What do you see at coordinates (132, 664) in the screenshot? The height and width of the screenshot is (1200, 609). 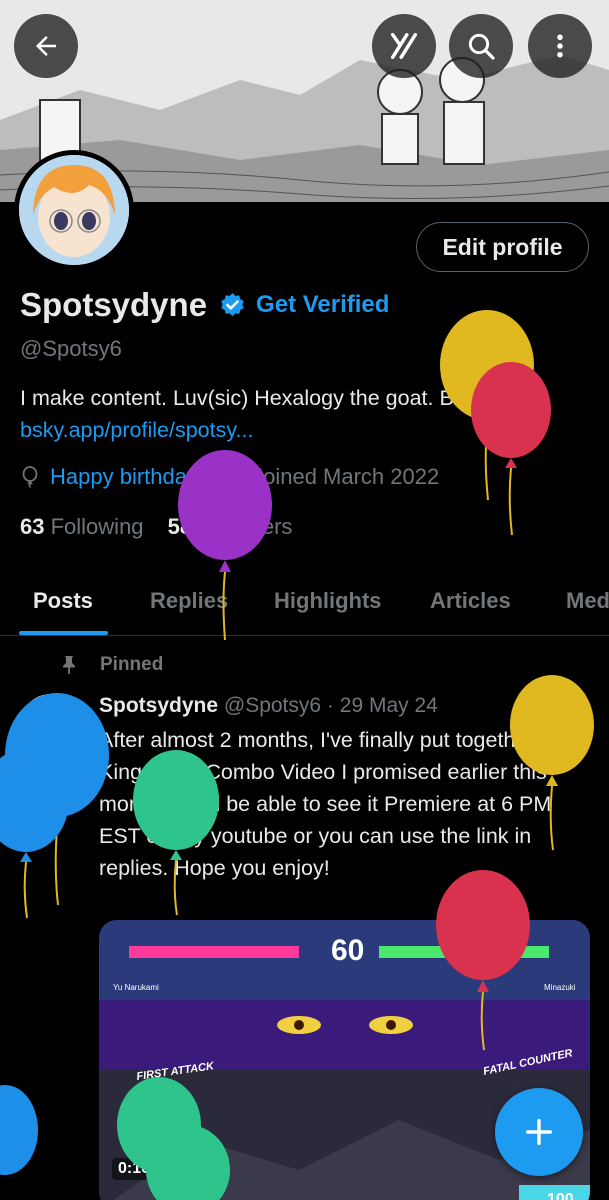 I see `pinned-label: Pinned` at bounding box center [132, 664].